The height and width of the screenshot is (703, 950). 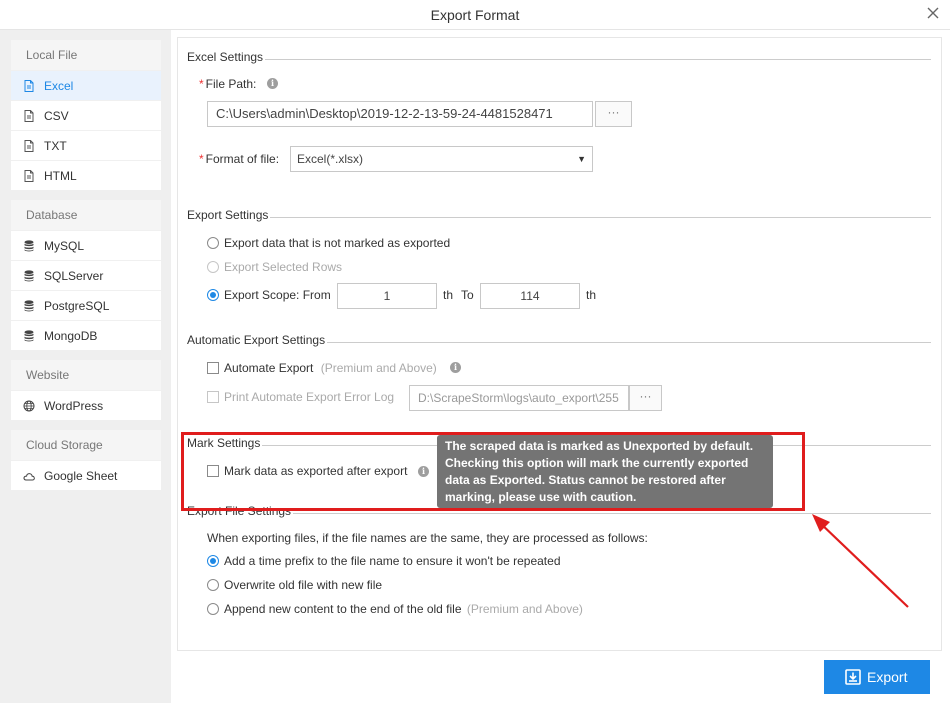 What do you see at coordinates (74, 276) in the screenshot?
I see `sidebar-item-label: SQLServer` at bounding box center [74, 276].